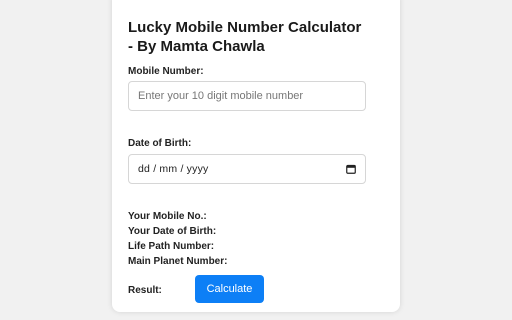 The height and width of the screenshot is (320, 512). What do you see at coordinates (247, 169) in the screenshot?
I see `date-of-birth-input: dd / mm / yyyy` at bounding box center [247, 169].